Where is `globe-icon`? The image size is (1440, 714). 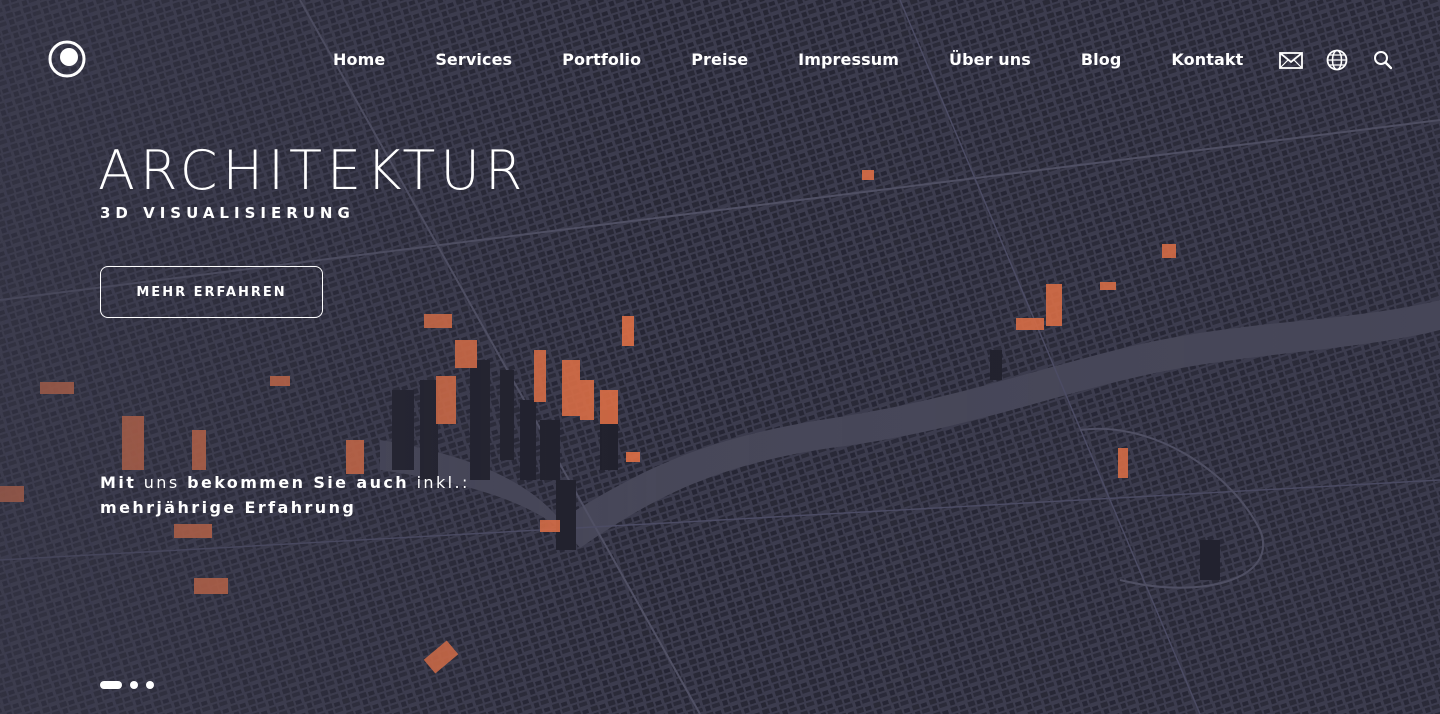
globe-icon is located at coordinates (1337, 60).